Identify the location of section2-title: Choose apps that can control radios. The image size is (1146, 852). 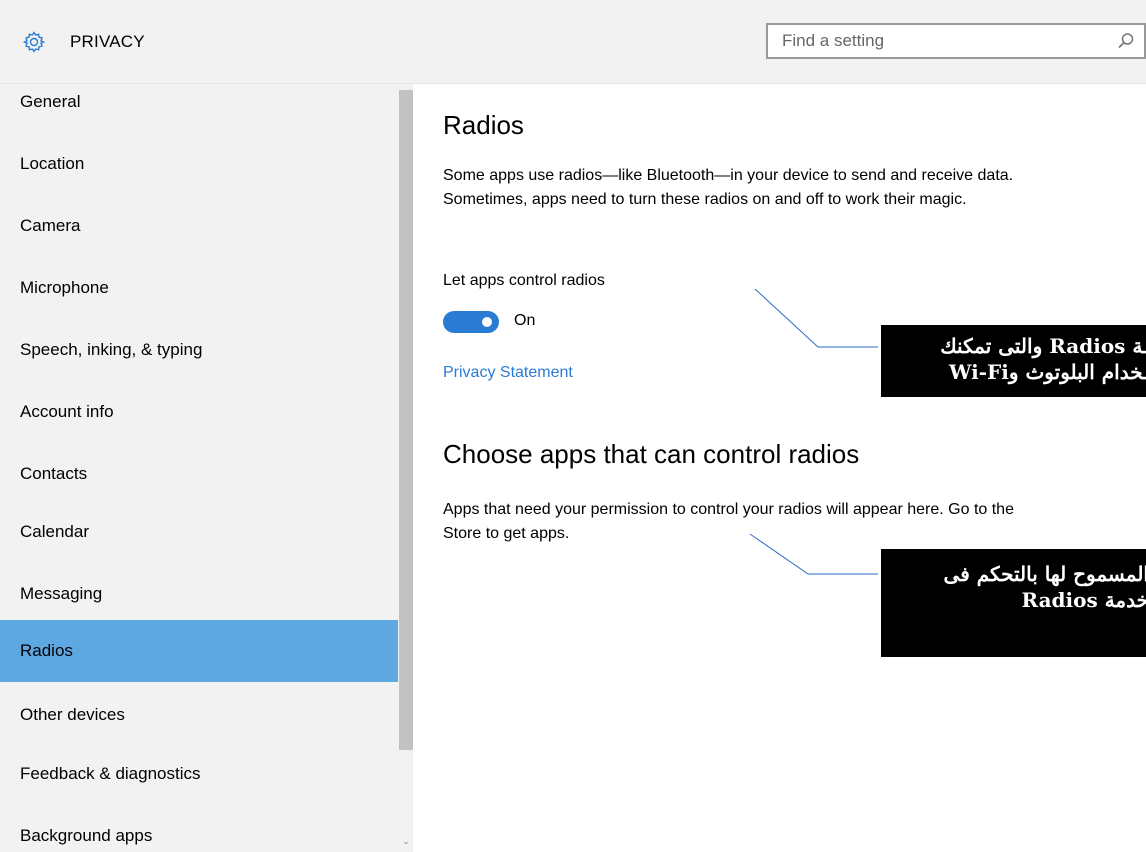
(651, 454).